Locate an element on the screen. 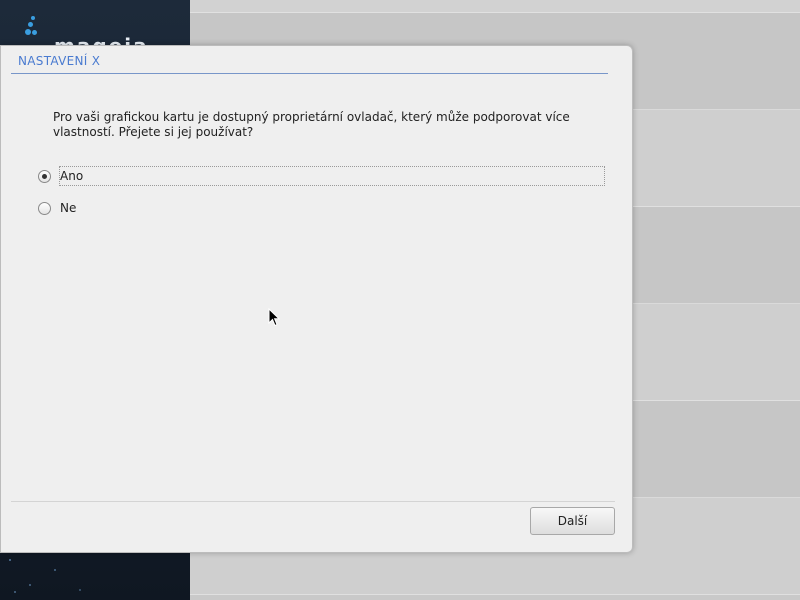  footer-divider is located at coordinates (313, 501).